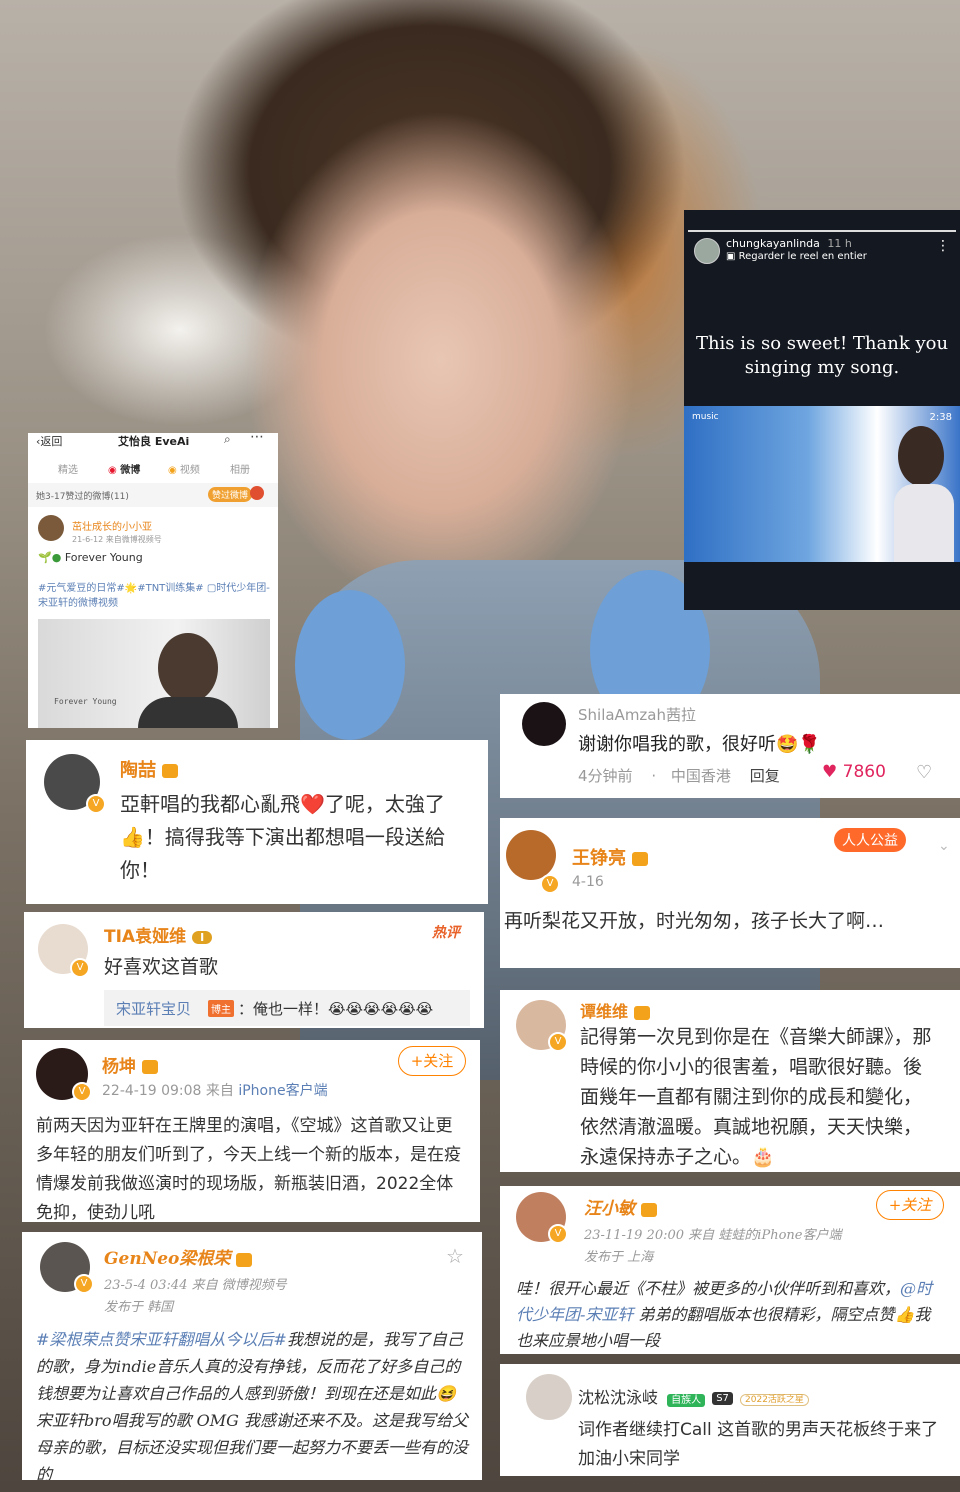 Image resolution: width=960 pixels, height=1492 pixels. What do you see at coordinates (854, 772) in the screenshot?
I see `like-button: ♥ 7860` at bounding box center [854, 772].